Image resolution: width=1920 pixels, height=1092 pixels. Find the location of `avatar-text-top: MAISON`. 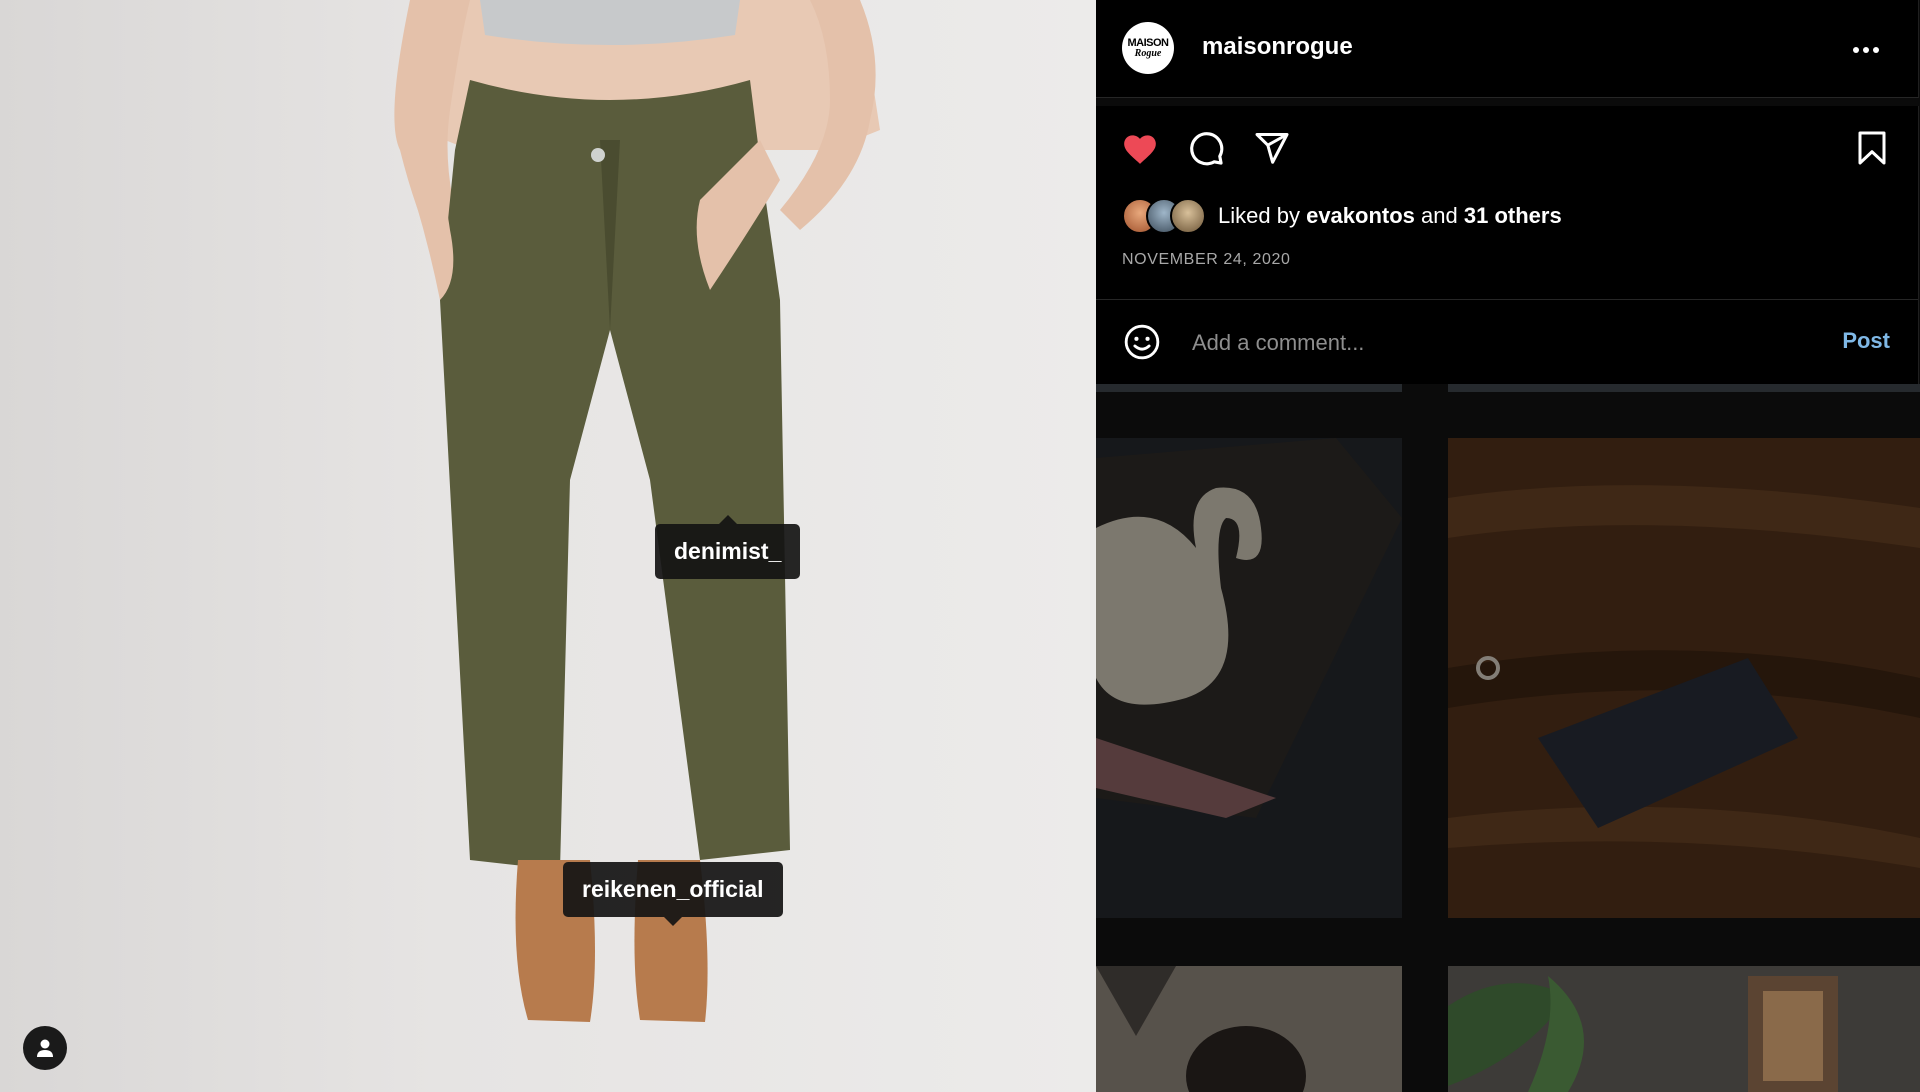

avatar-text-top: MAISON is located at coordinates (1148, 42).